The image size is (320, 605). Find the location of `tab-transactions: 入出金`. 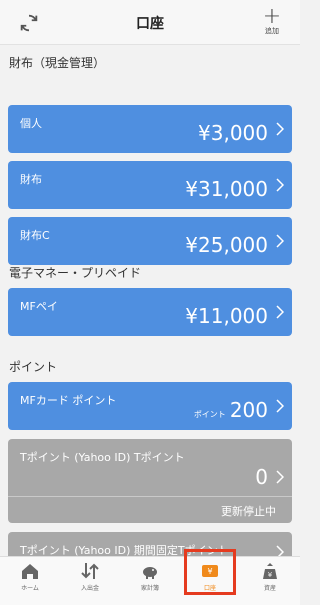

tab-transactions: 入出金 is located at coordinates (90, 576).